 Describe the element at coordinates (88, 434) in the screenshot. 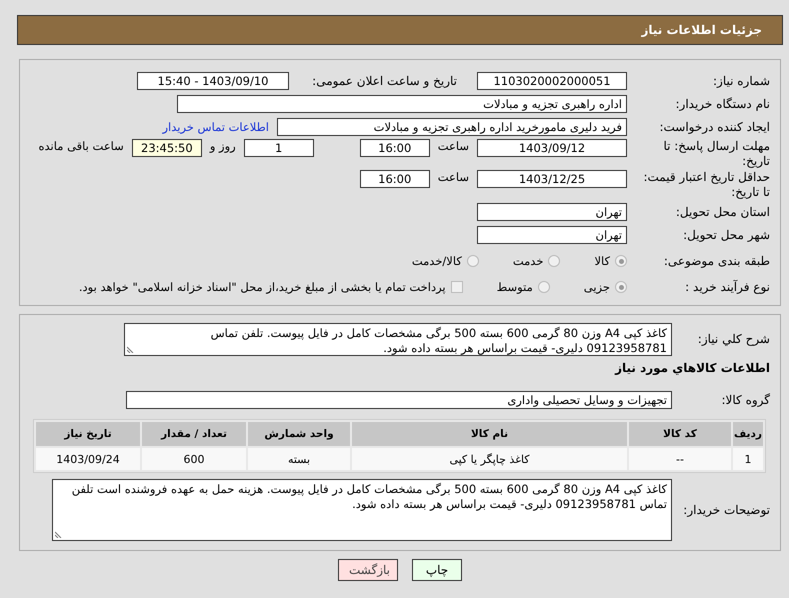

I see `column-header: تاریخ نیاز` at that location.